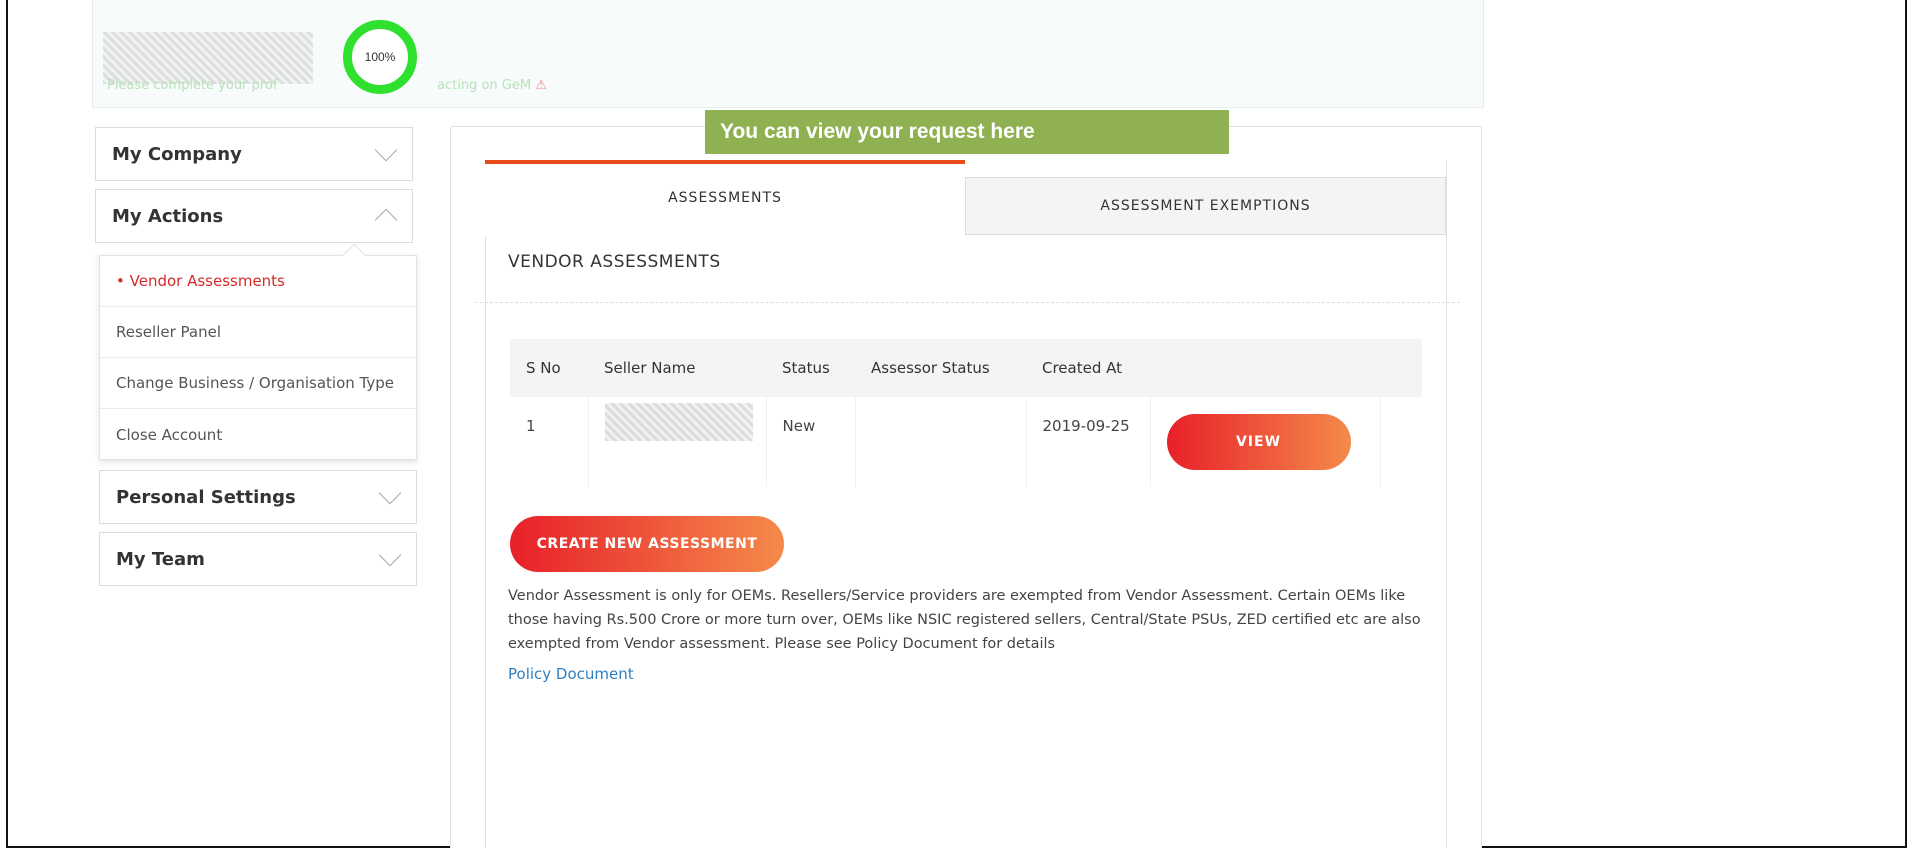 This screenshot has height=848, width=1913. I want to click on cell-action: VIEW, so click(1265, 442).